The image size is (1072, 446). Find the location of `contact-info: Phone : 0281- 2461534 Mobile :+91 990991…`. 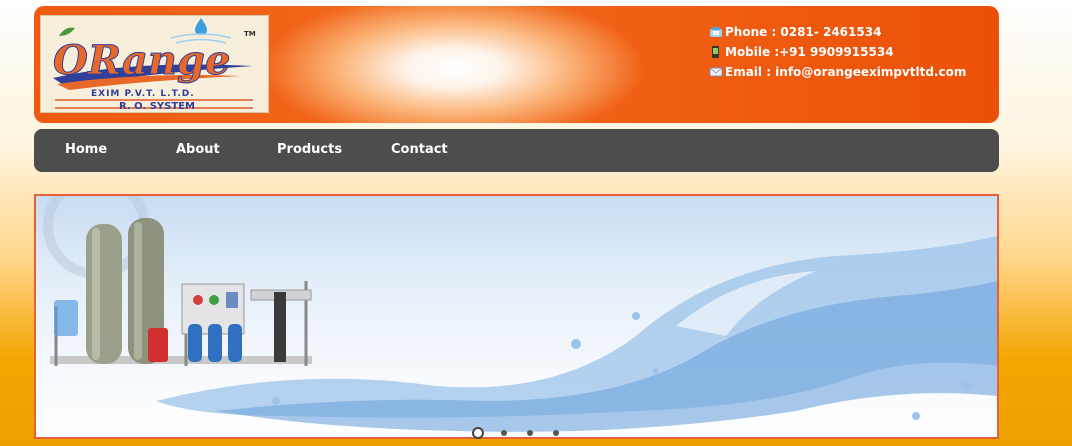

contact-info: Phone : 0281- 2461534 Mobile :+91 990991… is located at coordinates (837, 52).